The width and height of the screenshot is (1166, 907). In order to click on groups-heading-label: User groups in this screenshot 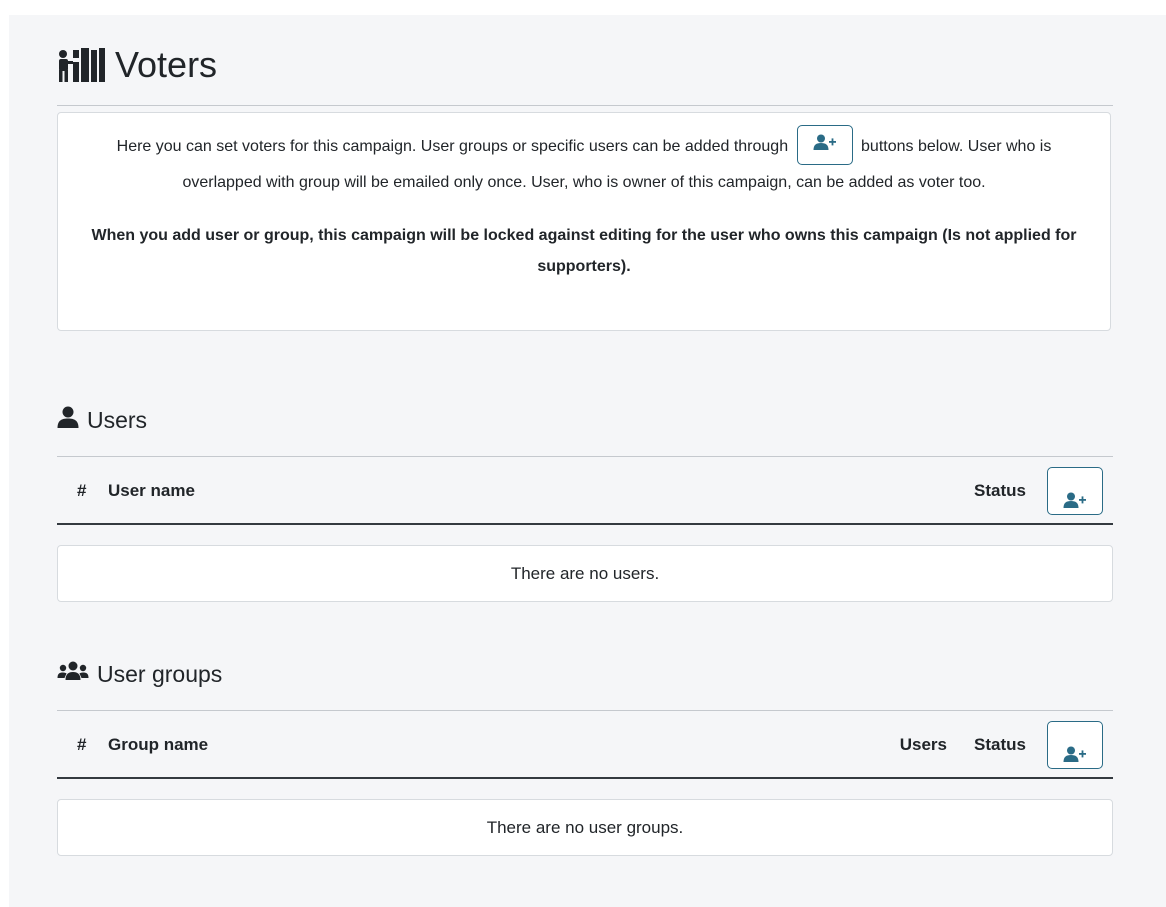, I will do `click(160, 673)`.